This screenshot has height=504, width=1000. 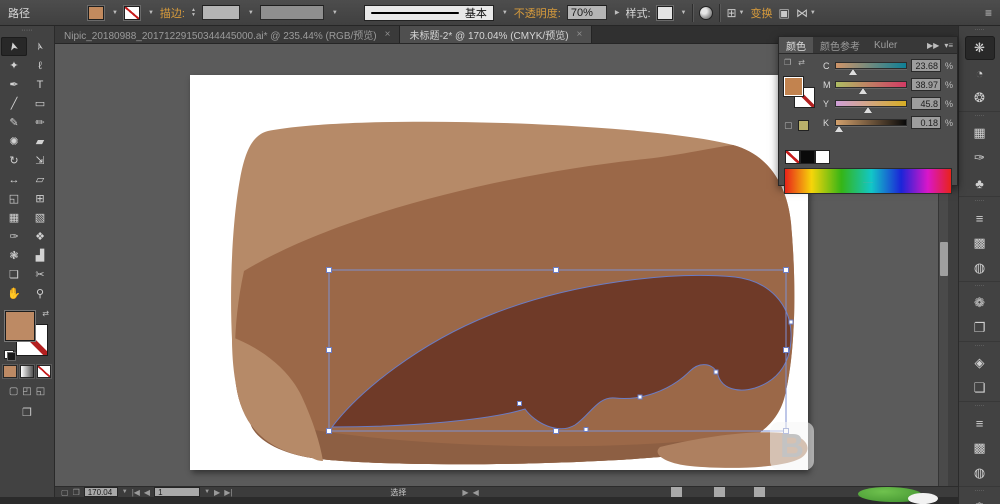 I want to click on document-tab-1-close: ×, so click(x=388, y=34).